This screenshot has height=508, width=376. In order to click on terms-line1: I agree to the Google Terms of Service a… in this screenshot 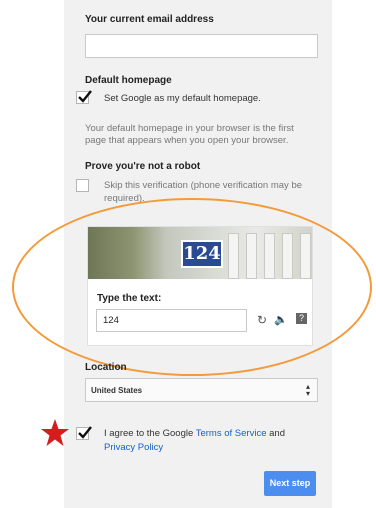, I will do `click(194, 434)`.